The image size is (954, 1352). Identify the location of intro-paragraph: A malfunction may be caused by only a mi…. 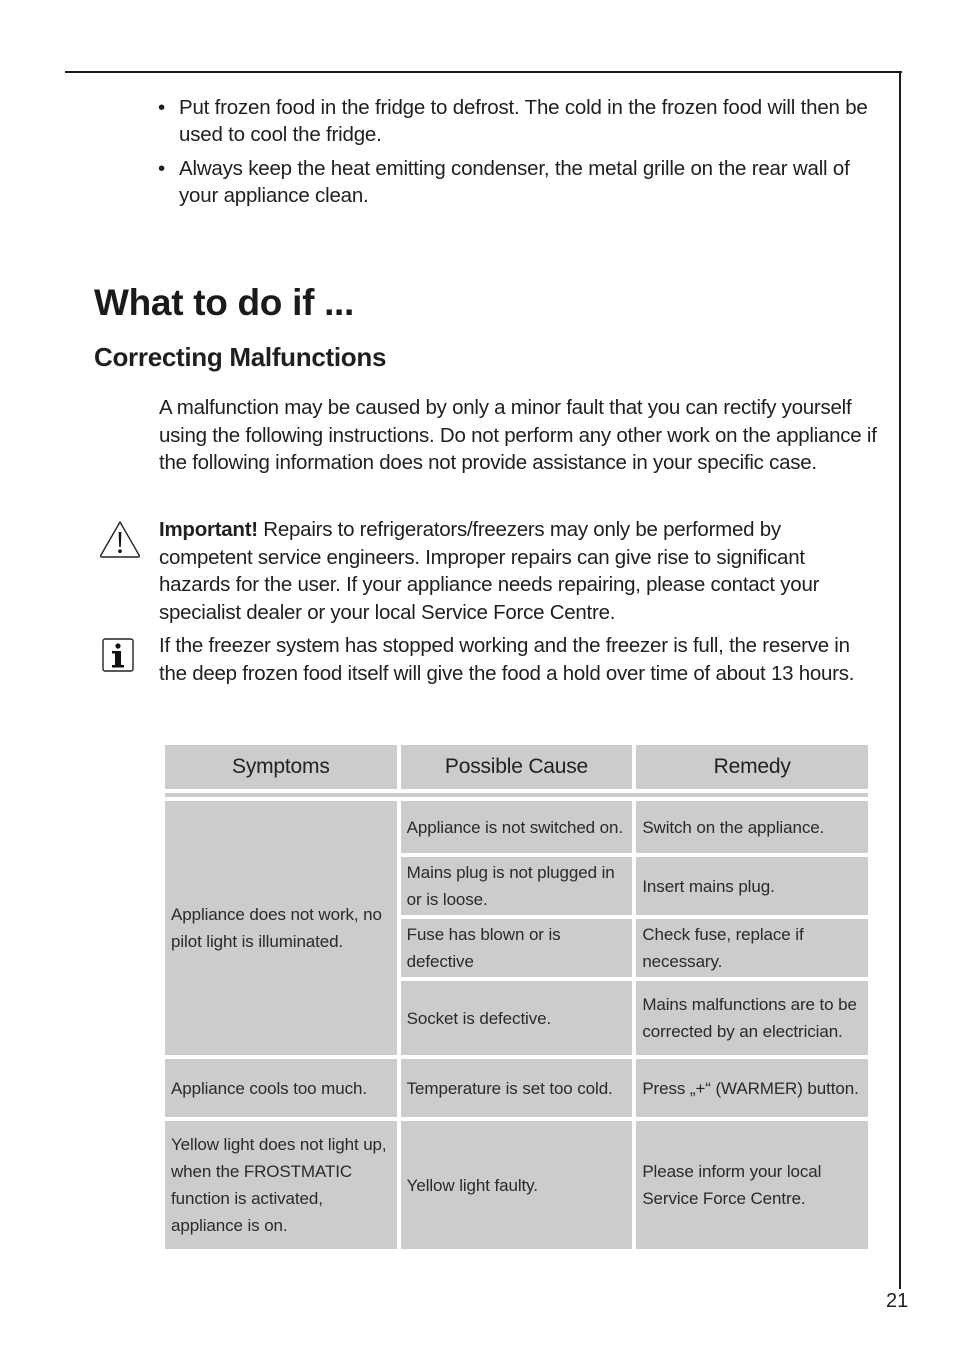
(518, 435).